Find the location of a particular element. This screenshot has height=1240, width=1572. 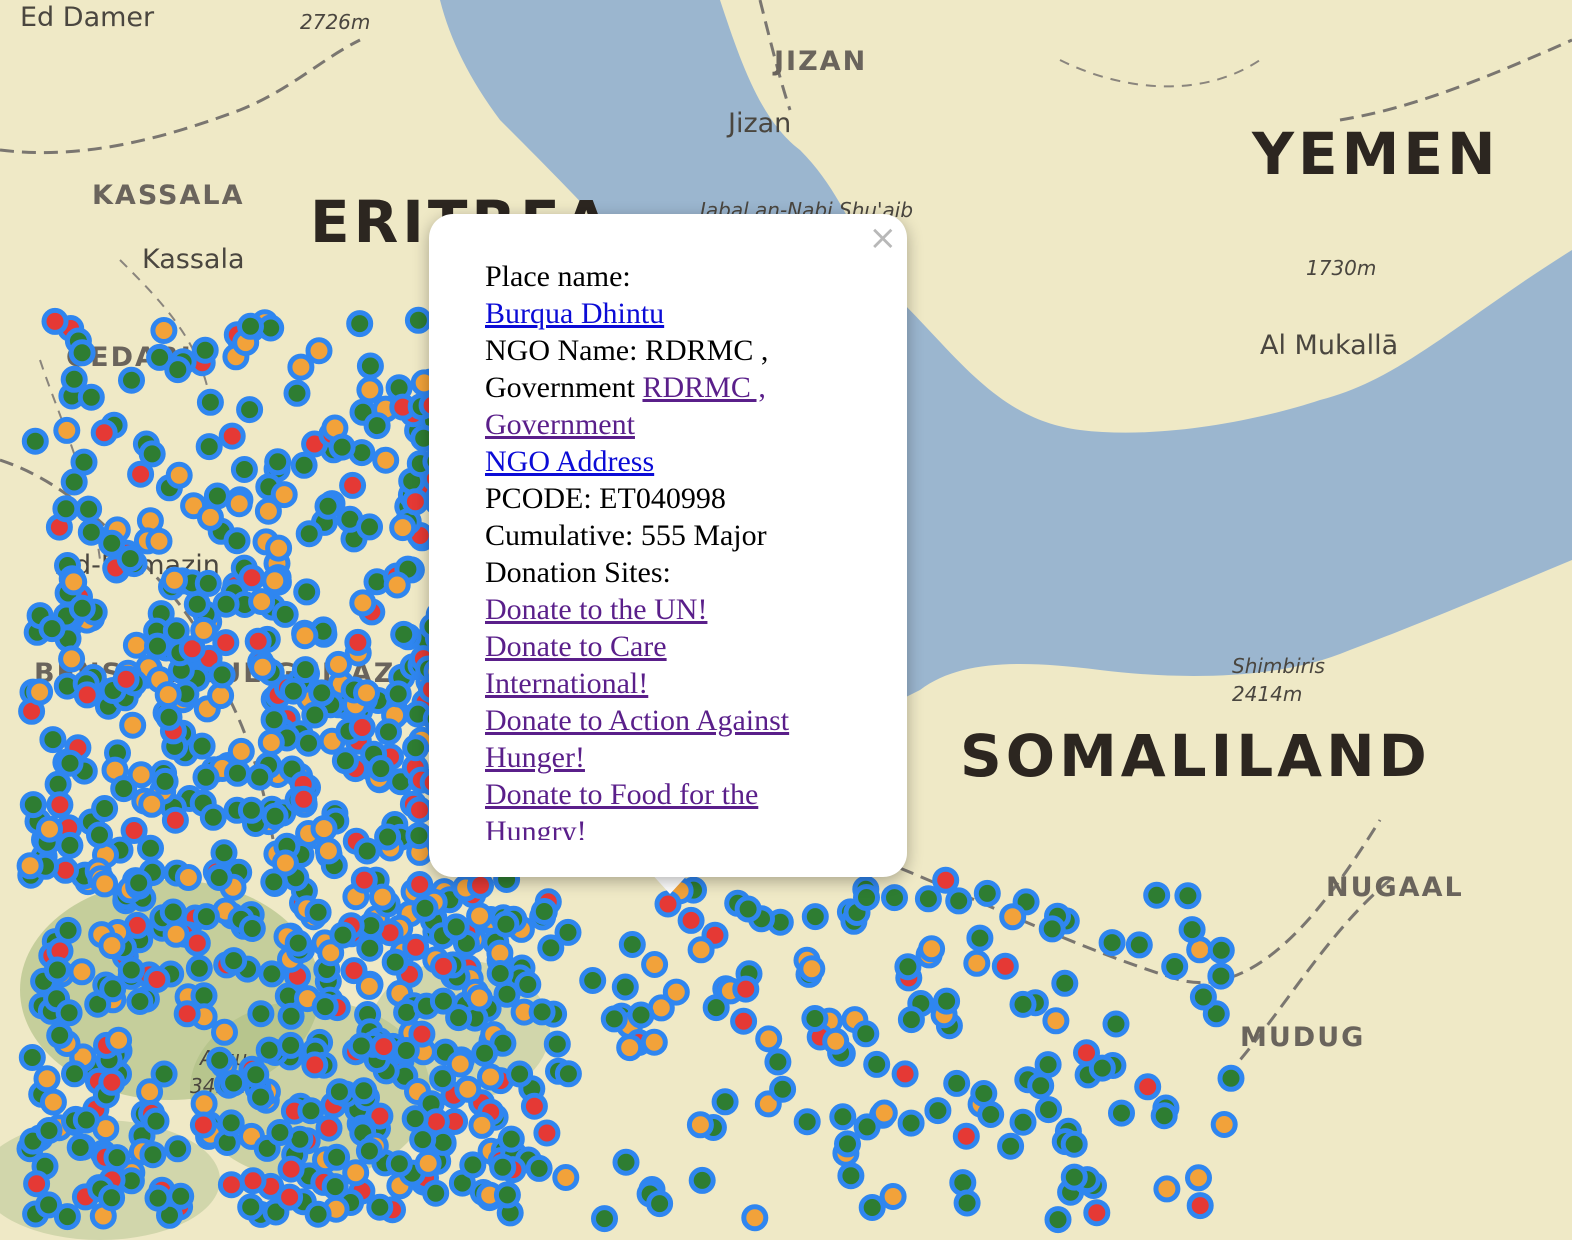

selected-marker is located at coordinates (668, 904).